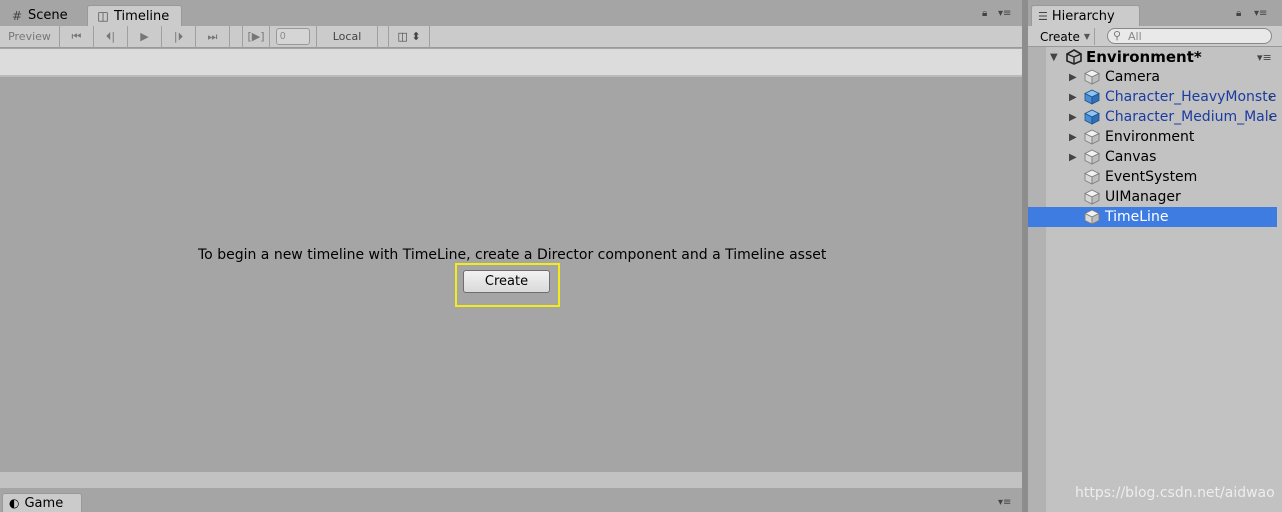 The image size is (1282, 512). I want to click on lock-icon: 🔒︎, so click(984, 13).